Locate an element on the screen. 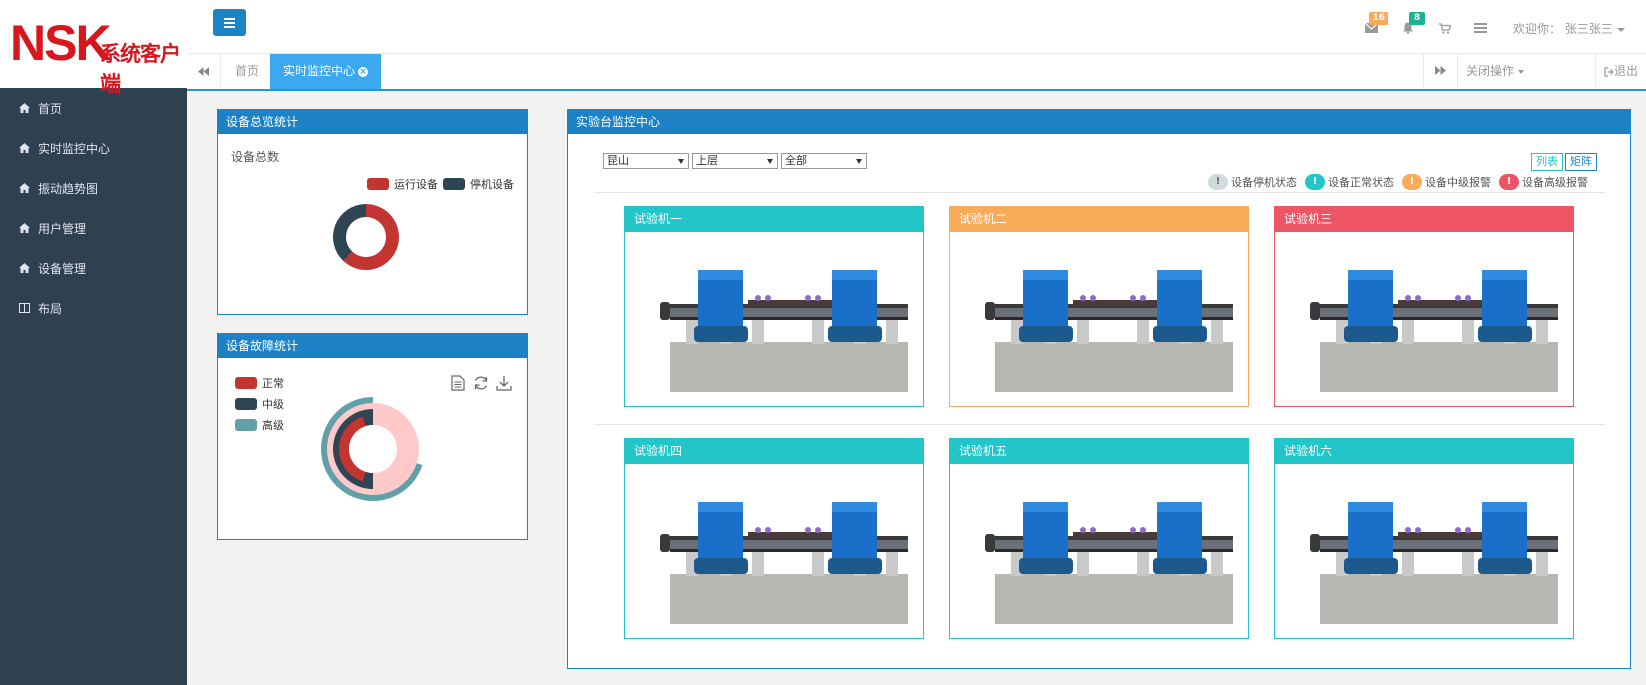  sidebar-item-monitor: 实时监控中心 is located at coordinates (93, 148).